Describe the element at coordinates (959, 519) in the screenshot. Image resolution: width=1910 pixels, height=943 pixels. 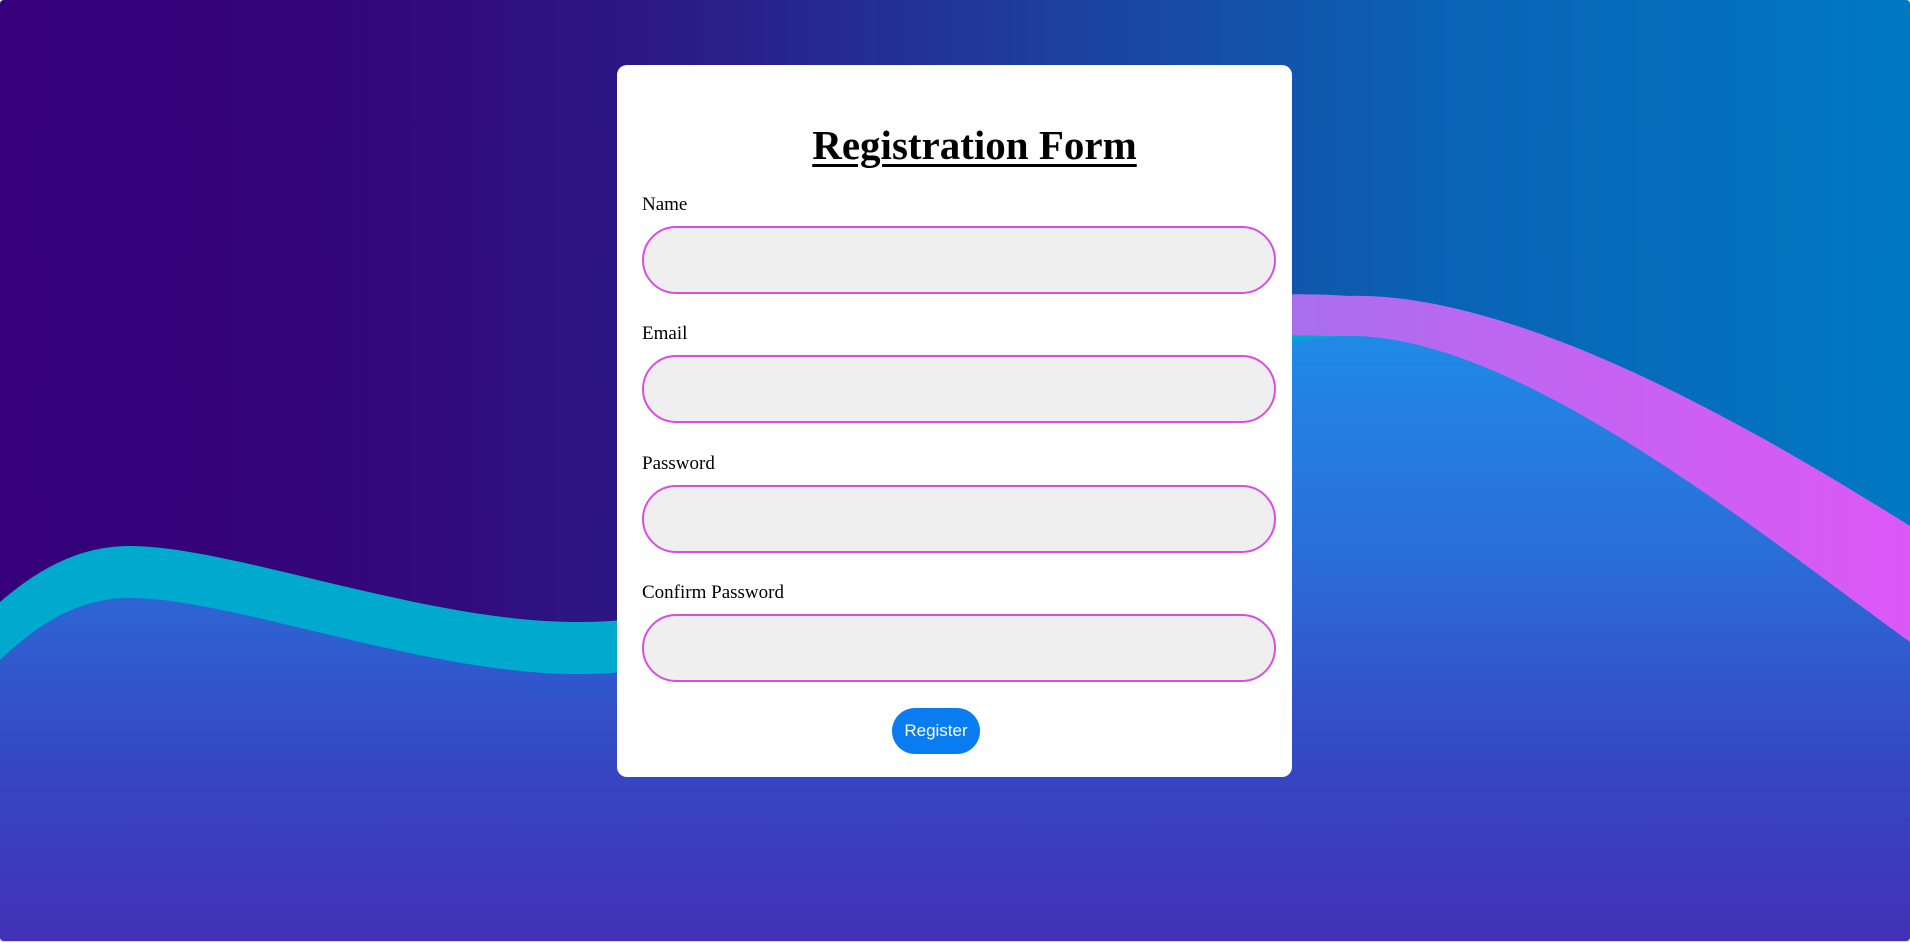
I see `password-input` at that location.